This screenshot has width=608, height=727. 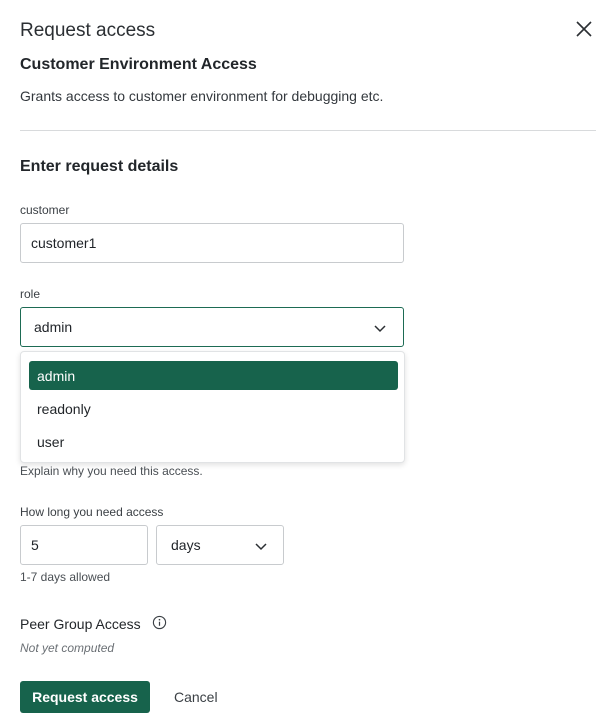 I want to click on customer-label: customer, so click(x=45, y=210).